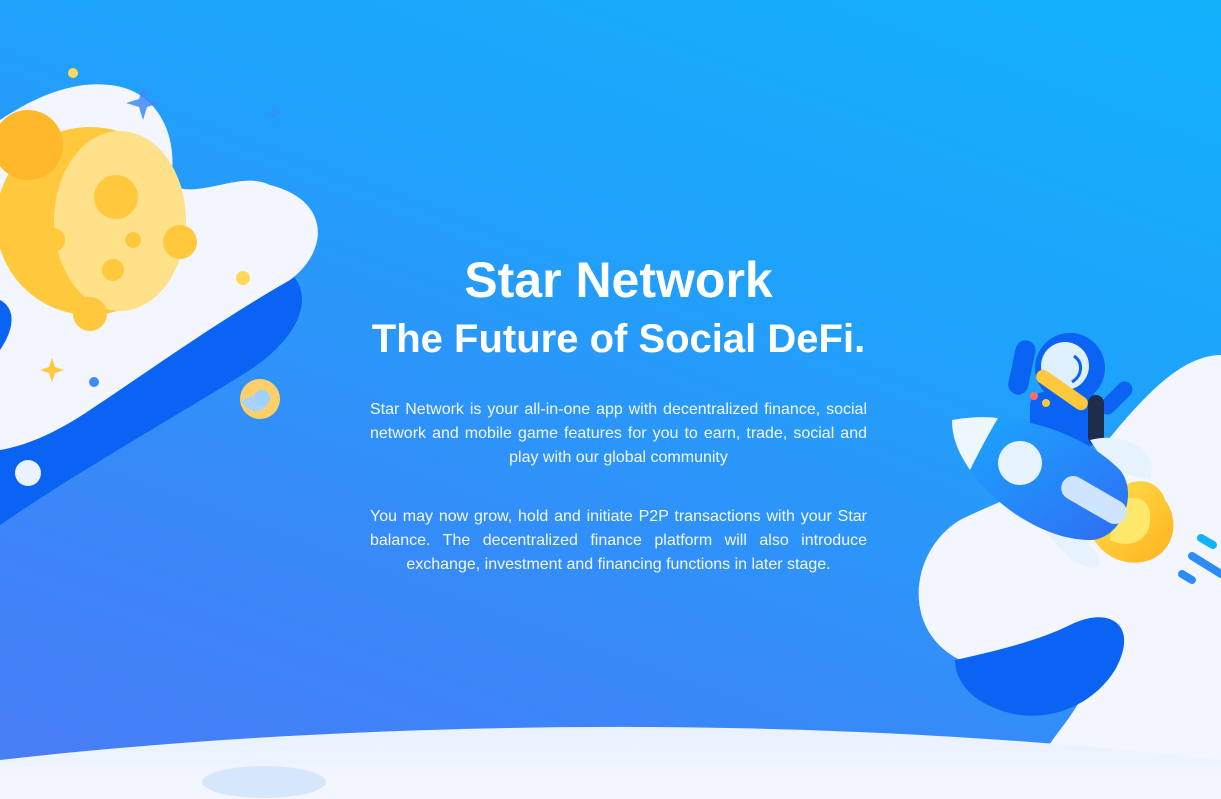 This screenshot has width=1221, height=799. I want to click on blue-dot, so click(94, 382).